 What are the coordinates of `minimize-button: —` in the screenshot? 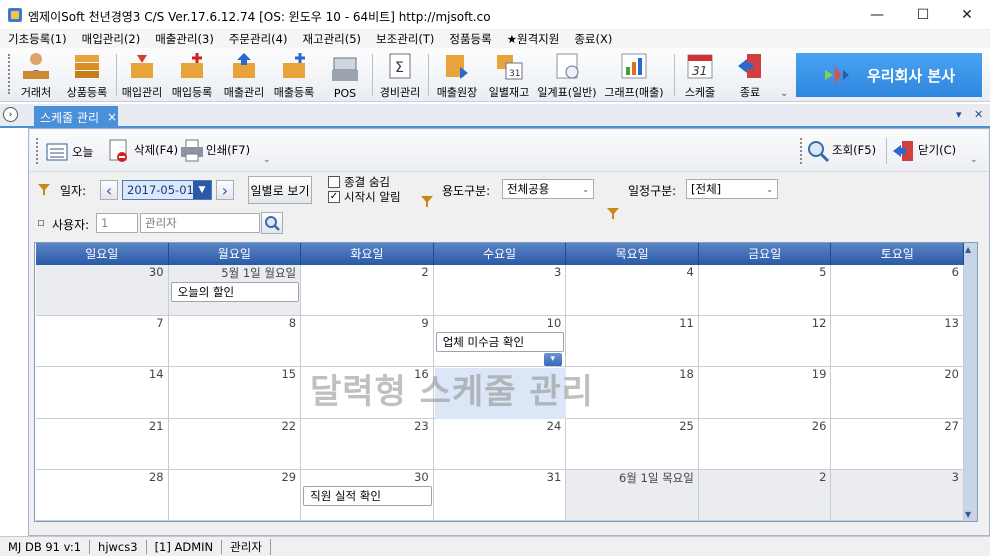 It's located at (877, 15).